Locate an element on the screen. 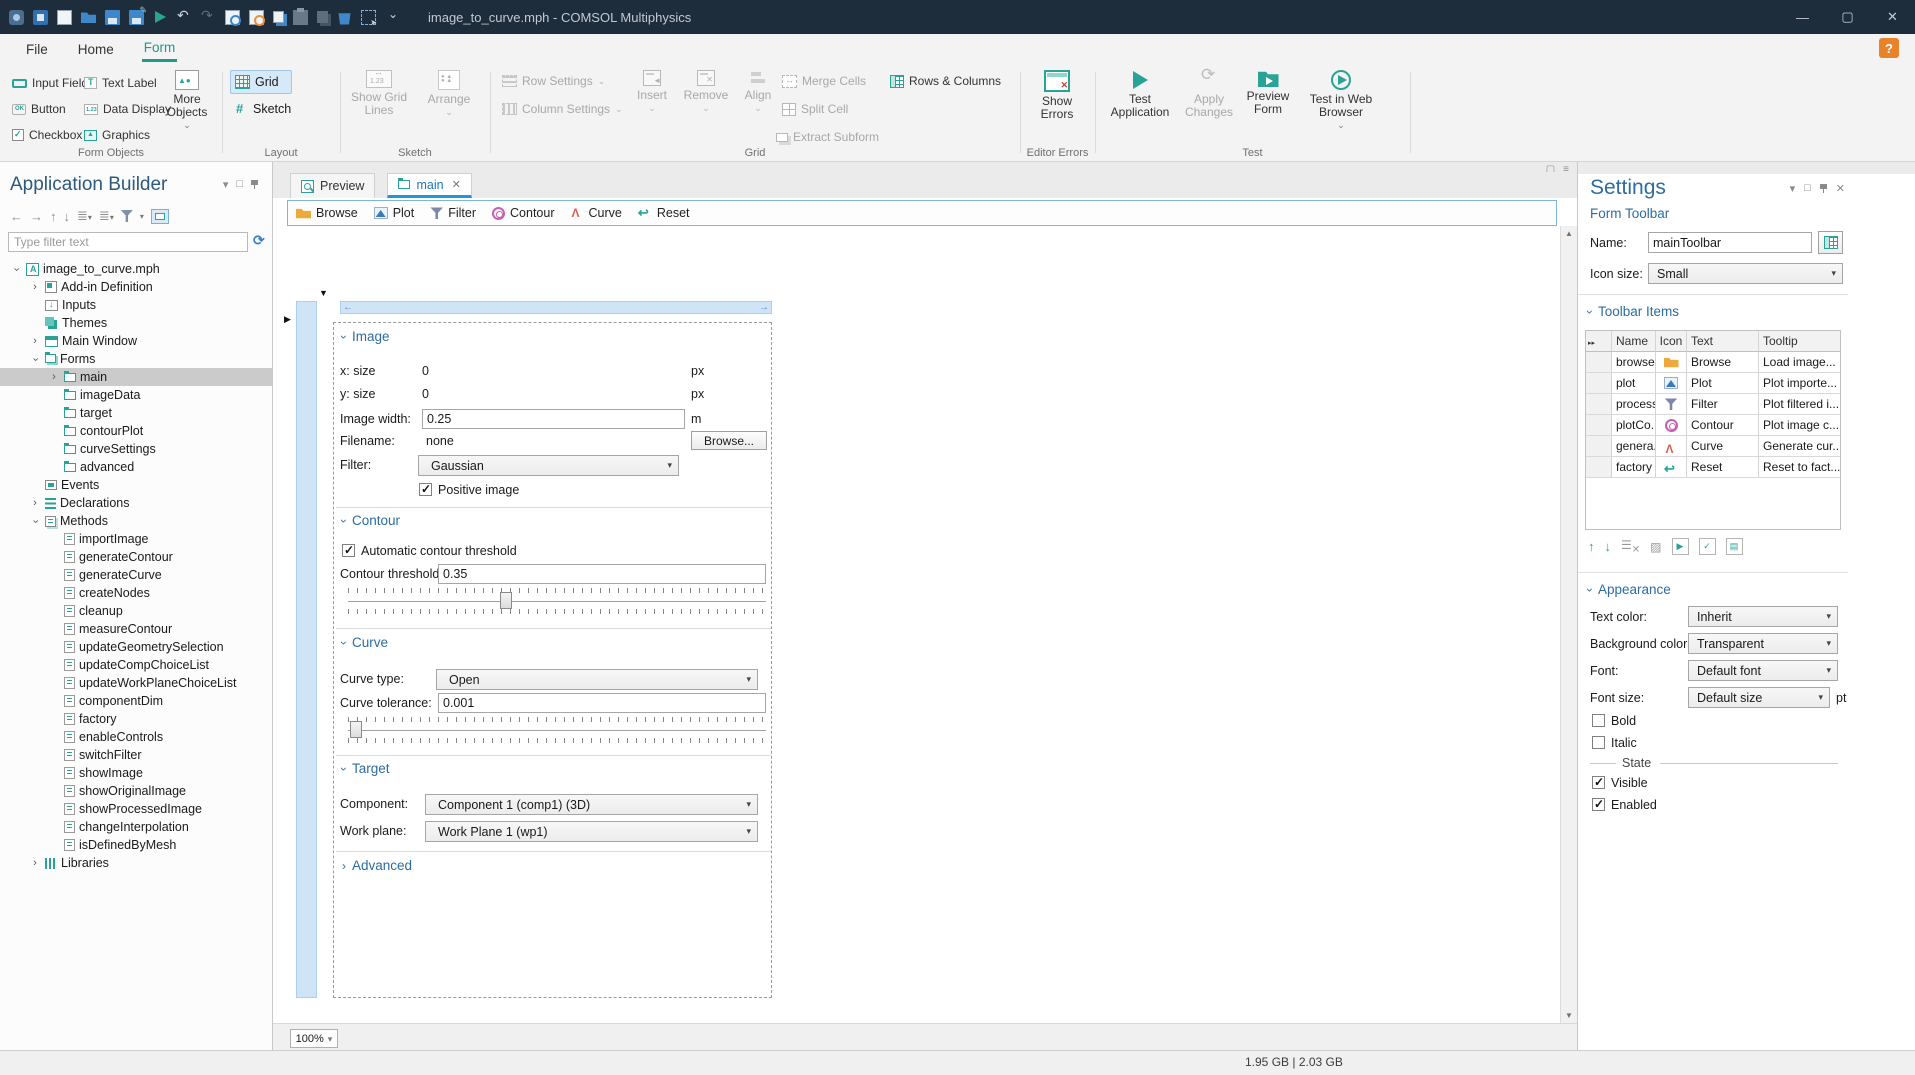 The width and height of the screenshot is (1915, 1075). tree-item: switchFilter is located at coordinates (136, 755).